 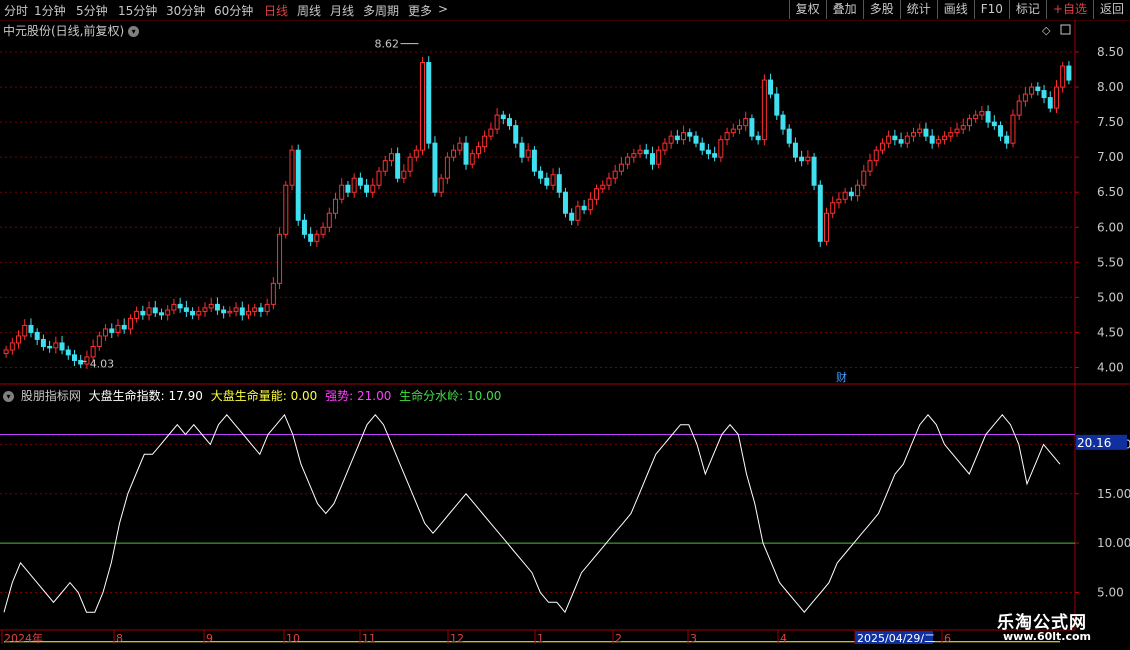 I want to click on main-y-tick-label: 6.00, so click(x=1110, y=227).